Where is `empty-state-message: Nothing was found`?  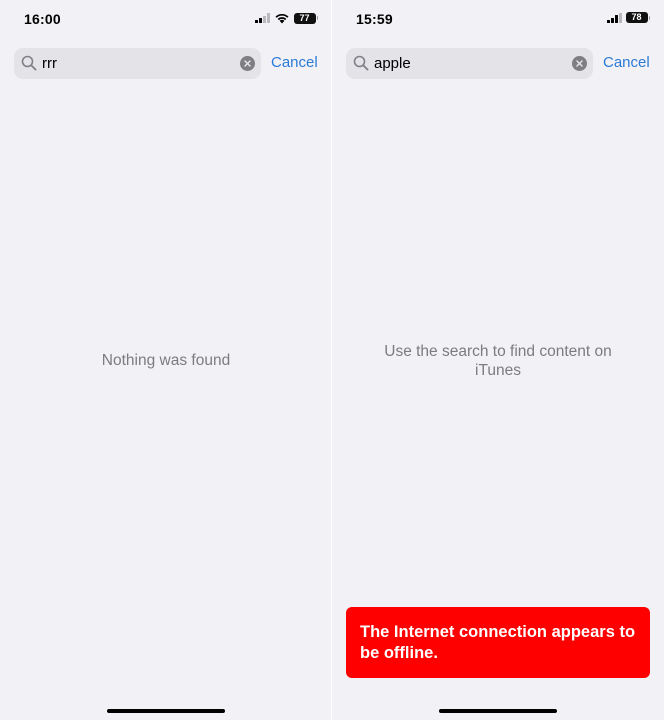
empty-state-message: Nothing was found is located at coordinates (166, 360).